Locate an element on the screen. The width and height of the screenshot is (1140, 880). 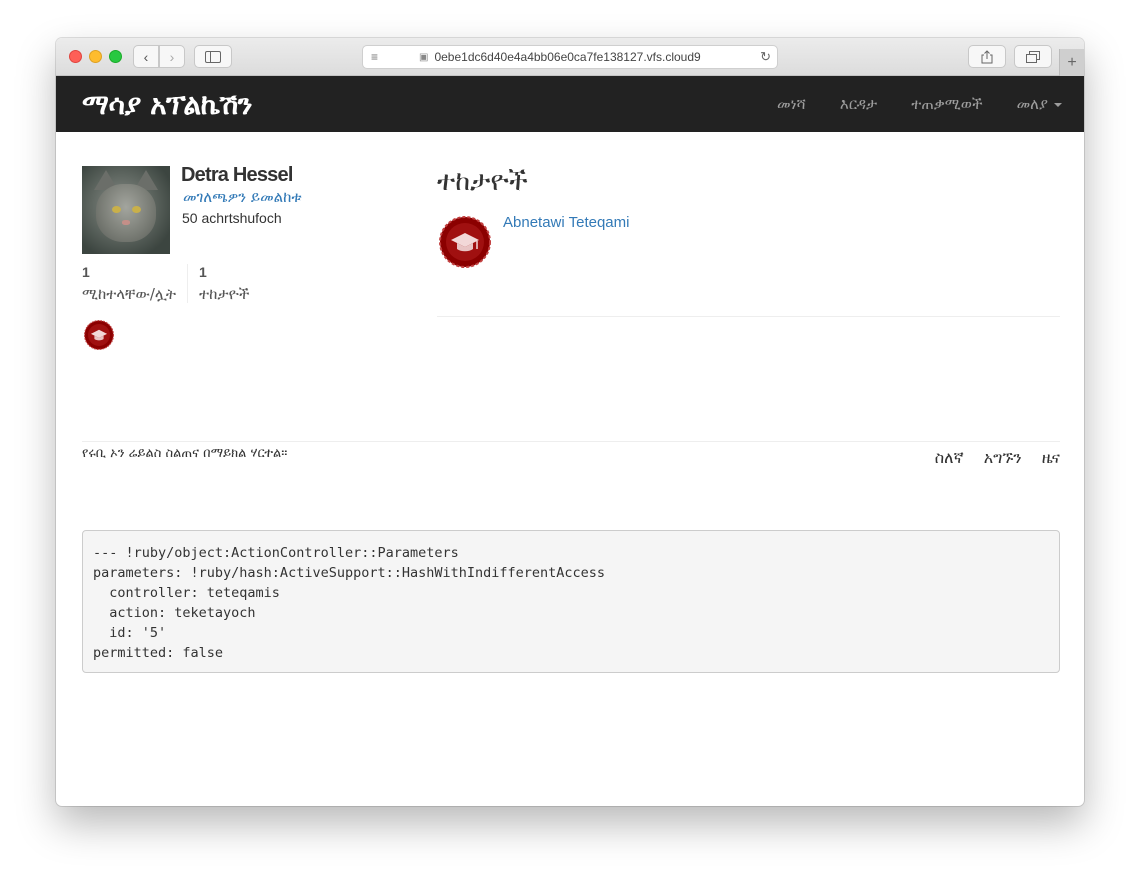
nav-users-link: ተጠቃሚወች is located at coordinates (946, 104).